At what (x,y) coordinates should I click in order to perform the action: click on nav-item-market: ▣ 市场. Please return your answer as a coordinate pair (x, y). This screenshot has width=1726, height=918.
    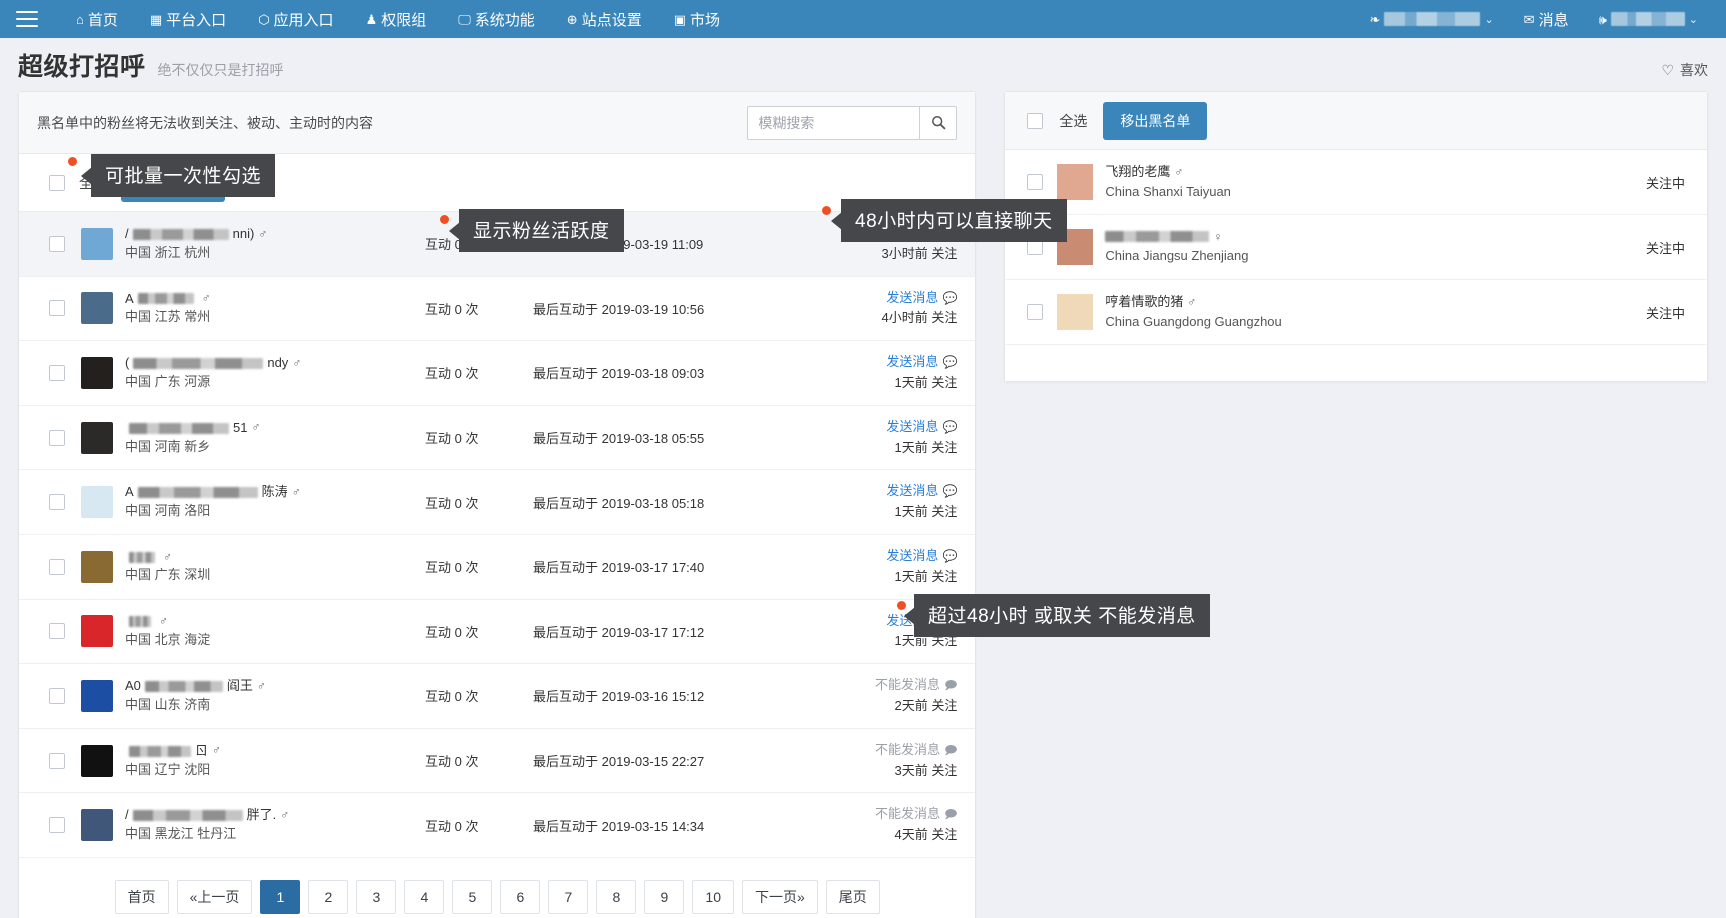
    Looking at the image, I should click on (697, 19).